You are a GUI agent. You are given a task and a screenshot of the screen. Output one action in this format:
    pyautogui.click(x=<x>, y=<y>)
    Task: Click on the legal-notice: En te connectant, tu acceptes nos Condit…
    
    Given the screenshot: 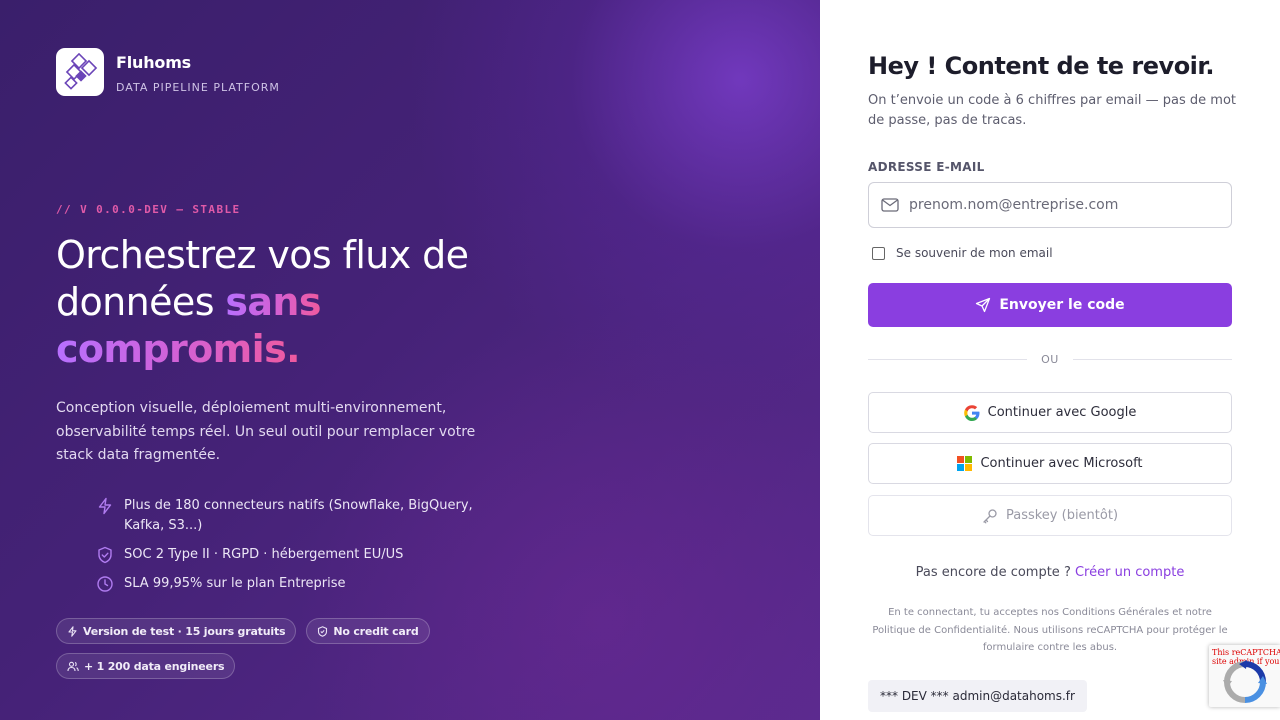 What is the action you would take?
    pyautogui.click(x=1050, y=630)
    